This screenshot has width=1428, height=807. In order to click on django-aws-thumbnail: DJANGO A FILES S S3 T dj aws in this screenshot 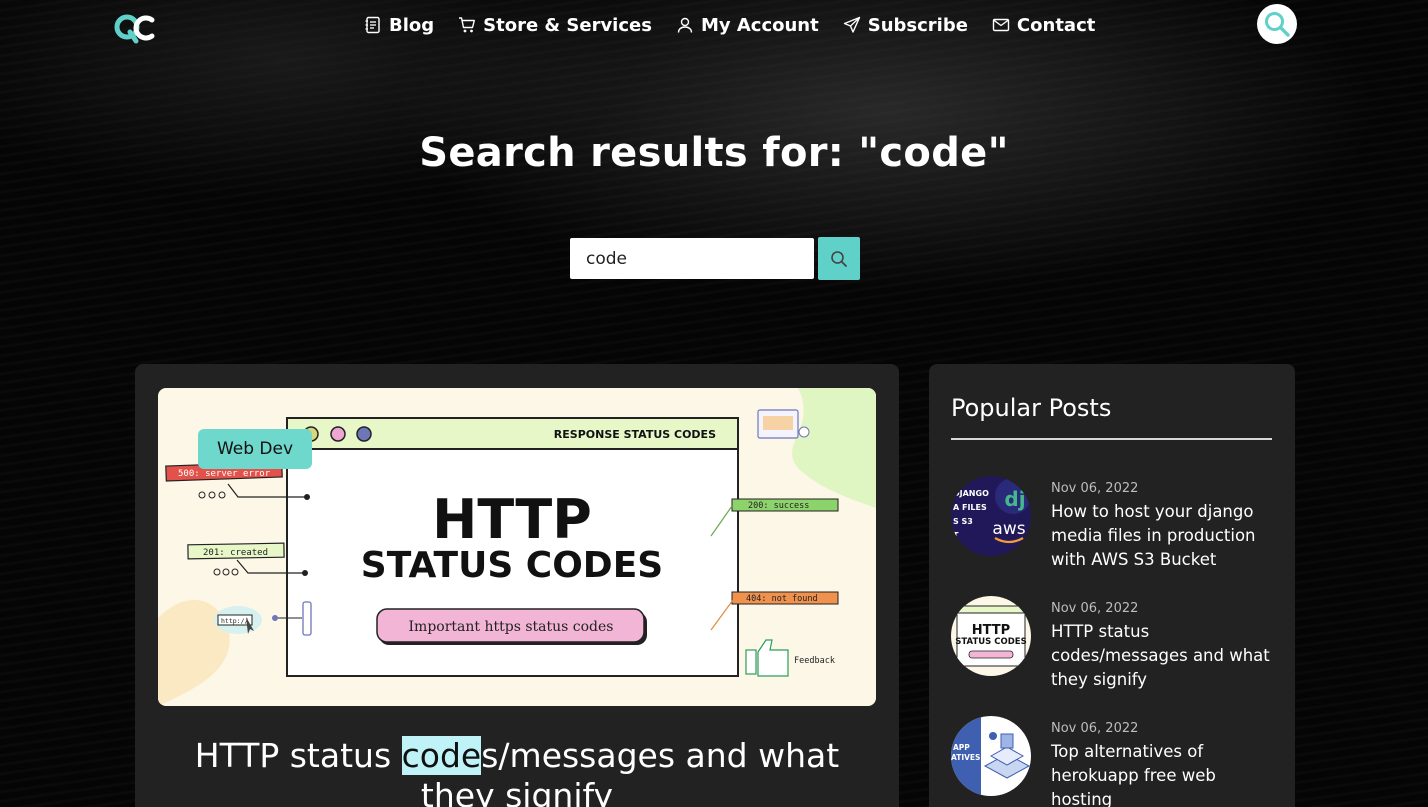, I will do `click(991, 516)`.